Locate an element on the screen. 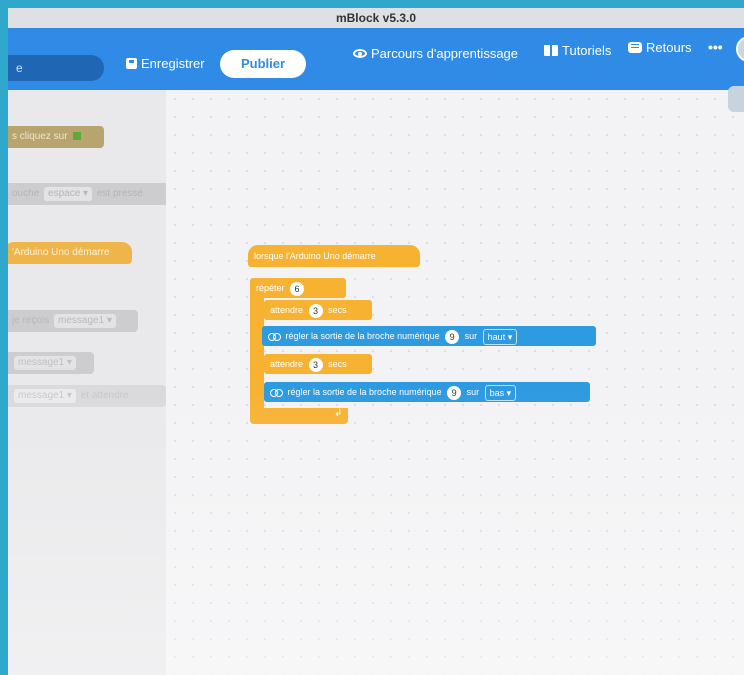 Image resolution: width=744 pixels, height=675 pixels. publish-button: Publier is located at coordinates (263, 64).